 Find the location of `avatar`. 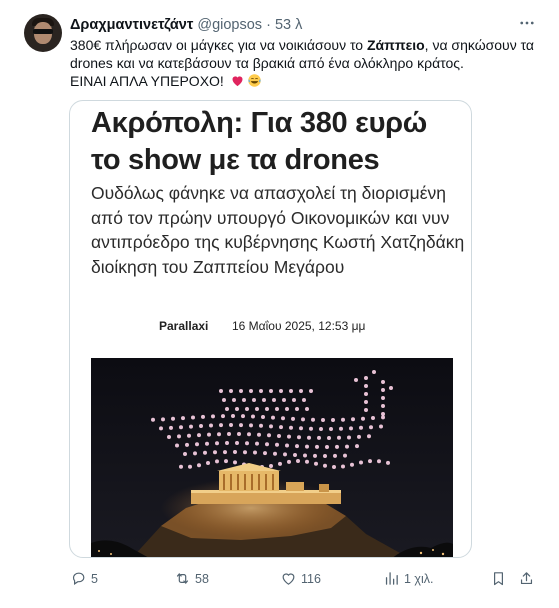

avatar is located at coordinates (43, 33).